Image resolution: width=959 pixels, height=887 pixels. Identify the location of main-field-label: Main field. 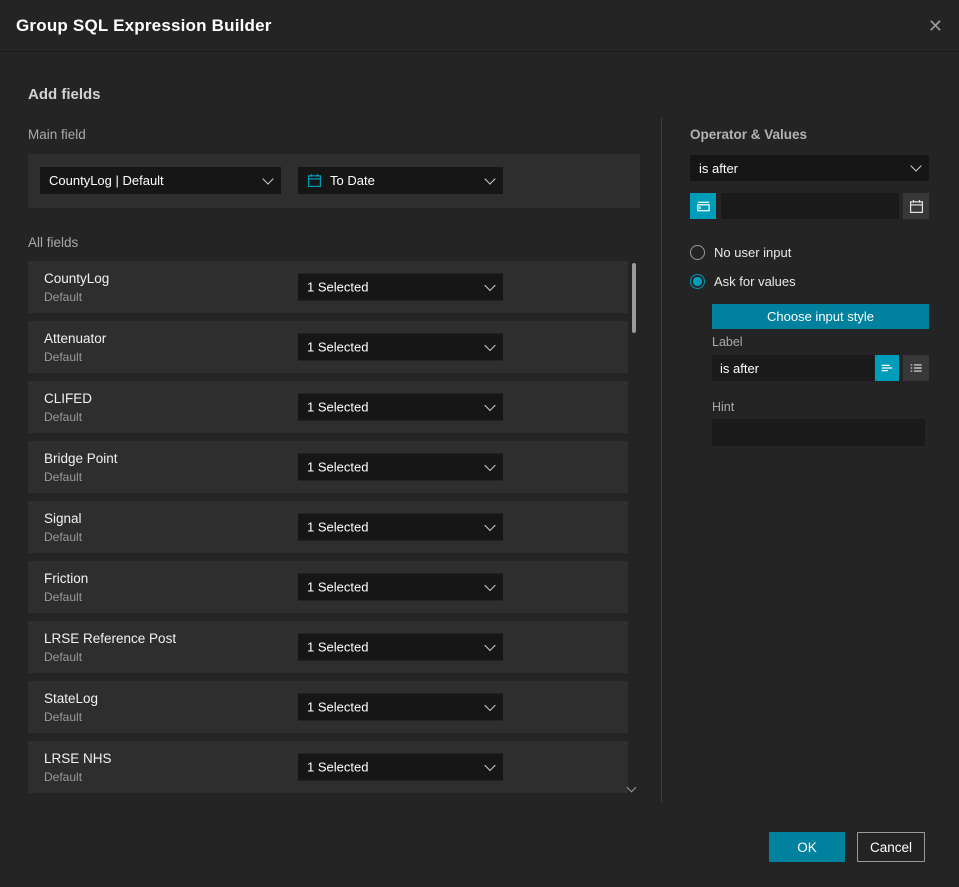
(57, 134).